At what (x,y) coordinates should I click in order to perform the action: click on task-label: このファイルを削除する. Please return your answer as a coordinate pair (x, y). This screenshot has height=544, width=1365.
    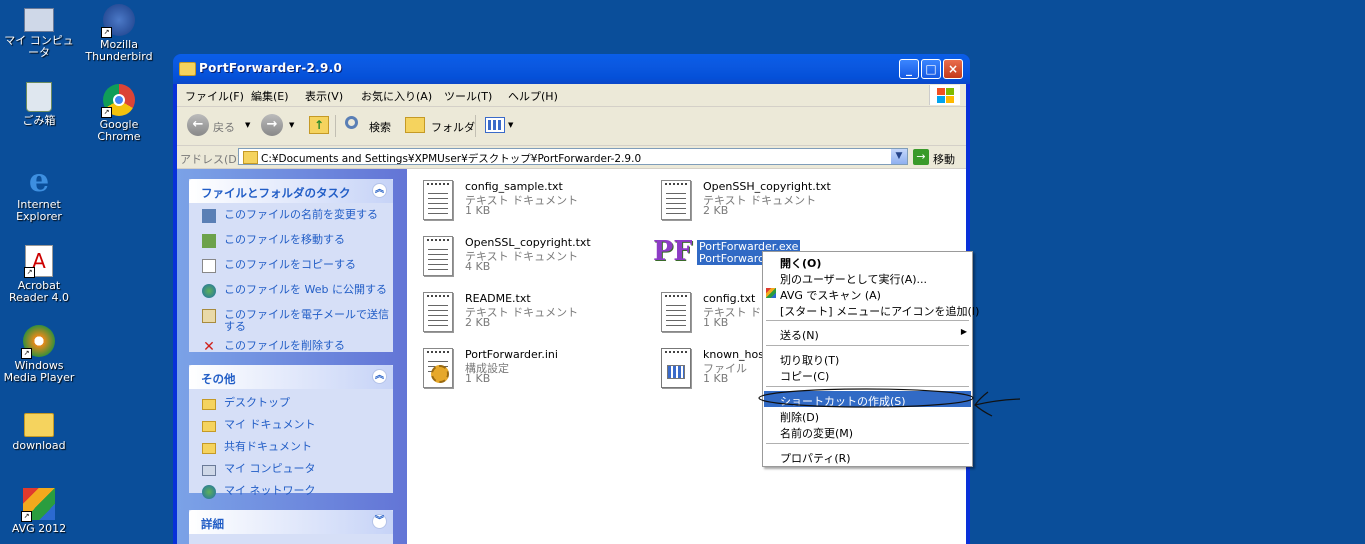
    Looking at the image, I should click on (284, 345).